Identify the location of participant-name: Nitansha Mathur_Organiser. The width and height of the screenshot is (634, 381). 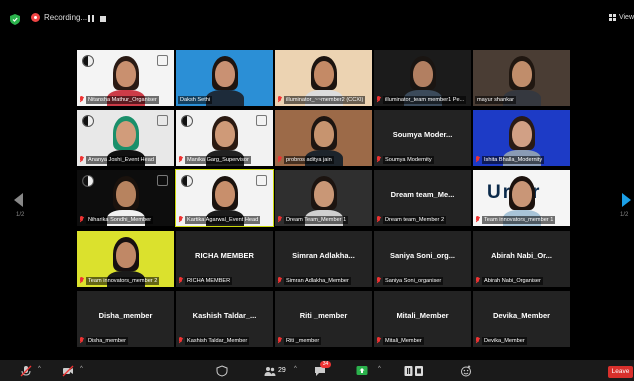
(122, 99).